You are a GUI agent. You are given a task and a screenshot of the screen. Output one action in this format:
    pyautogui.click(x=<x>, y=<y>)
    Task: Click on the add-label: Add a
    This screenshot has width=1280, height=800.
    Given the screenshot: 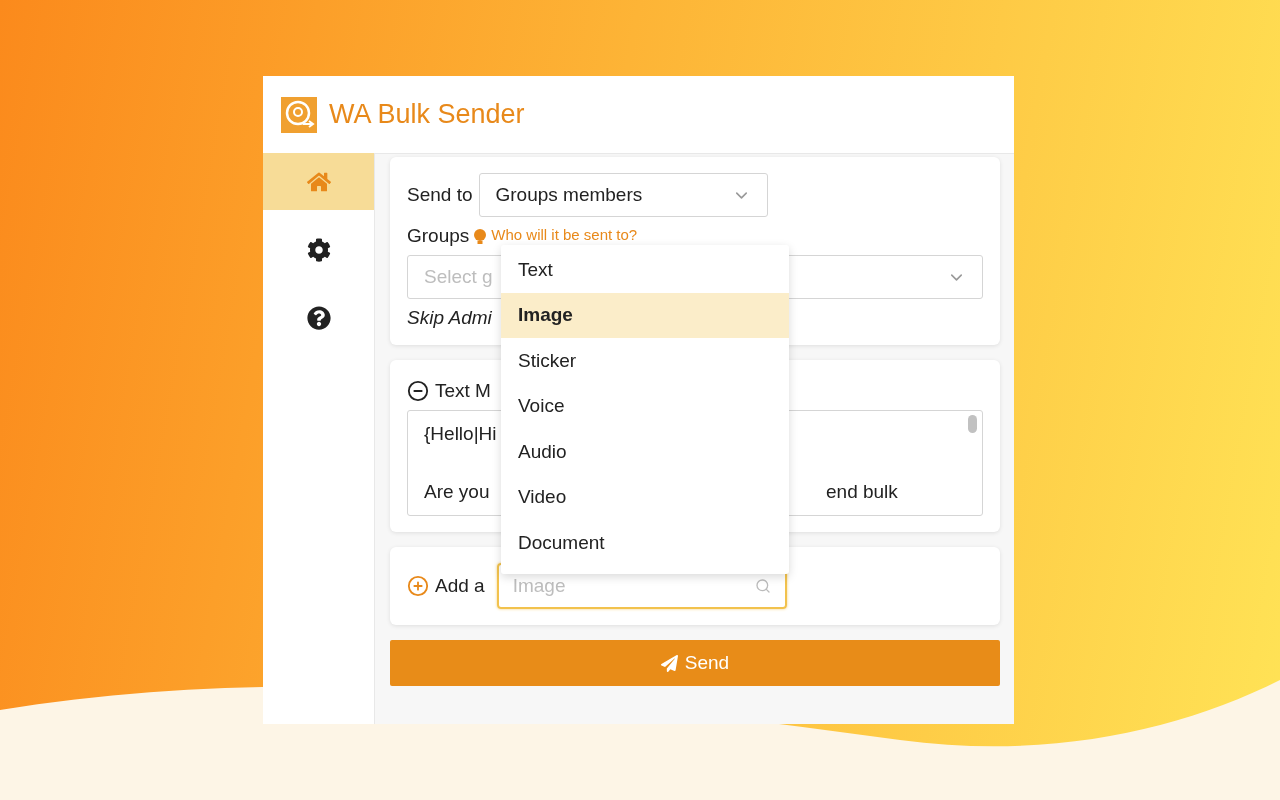 What is the action you would take?
    pyautogui.click(x=460, y=586)
    